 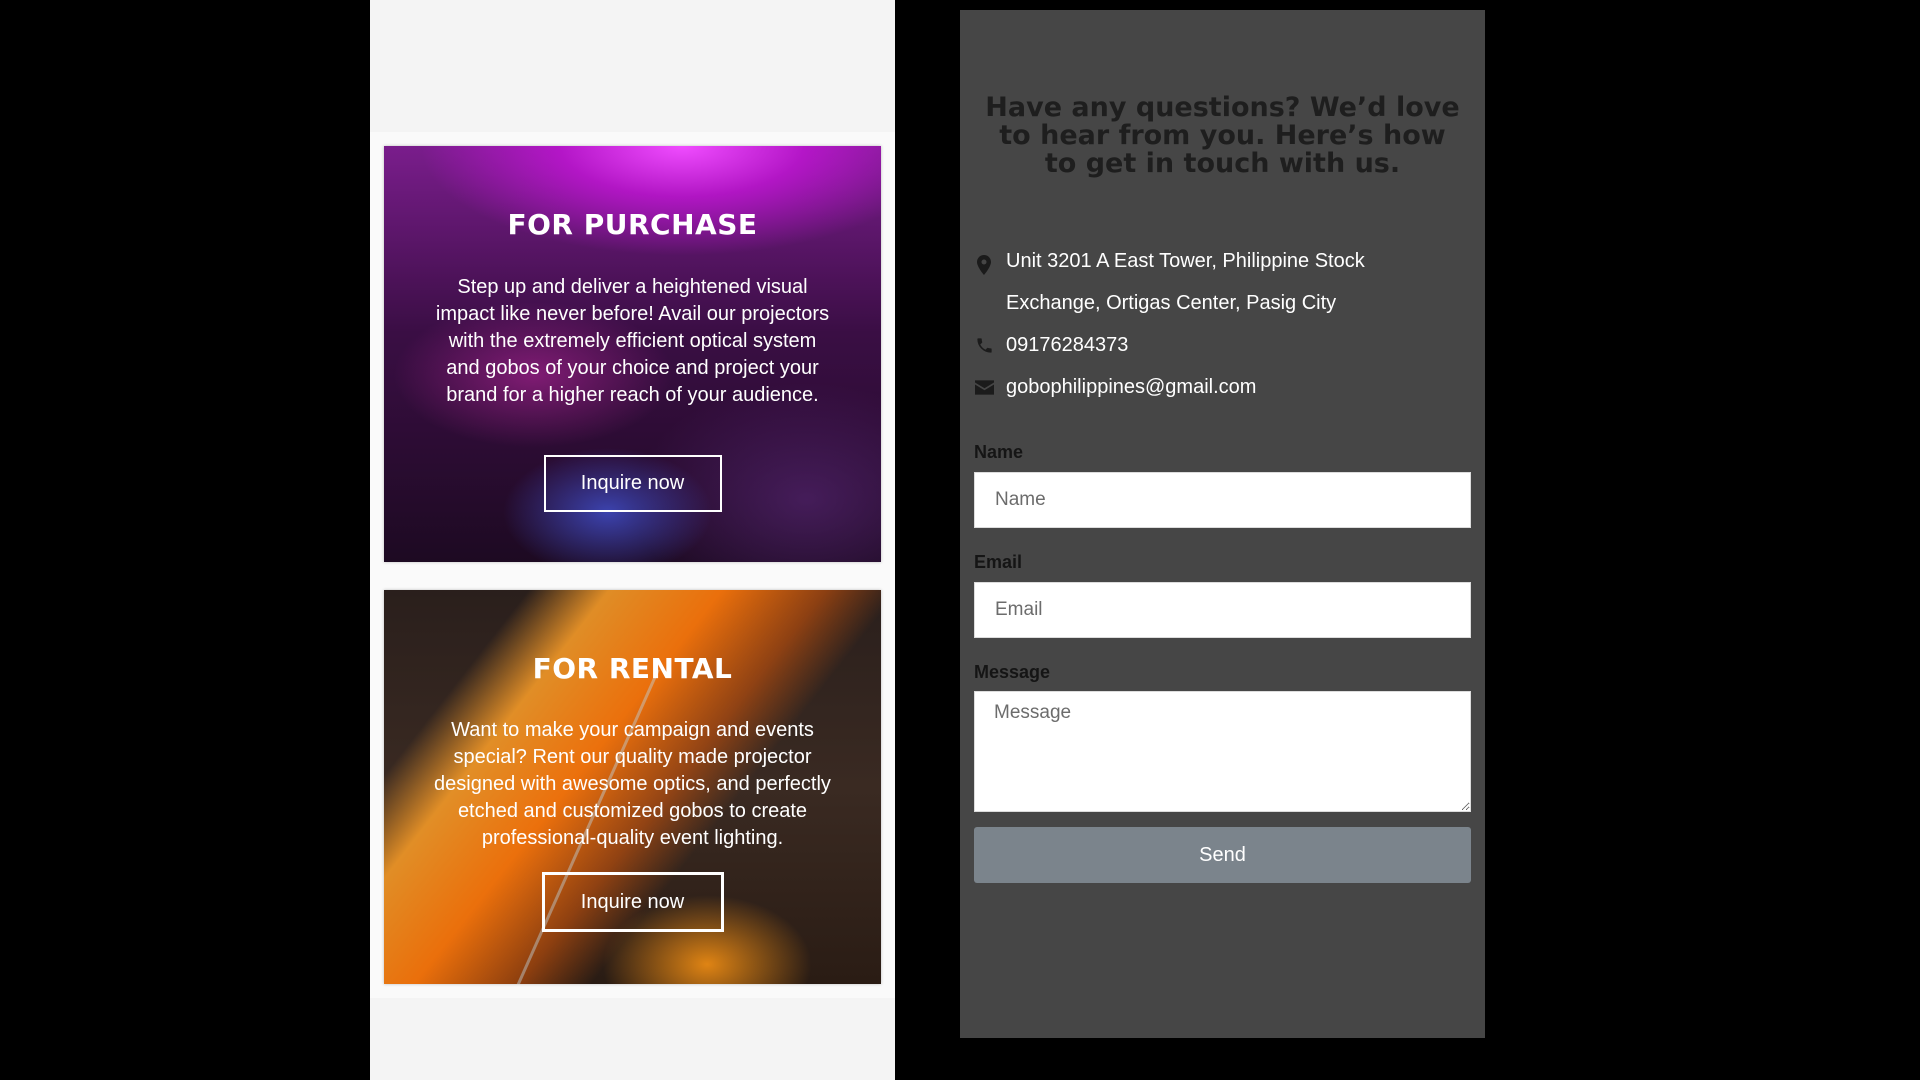 What do you see at coordinates (1222, 610) in the screenshot?
I see `email-input` at bounding box center [1222, 610].